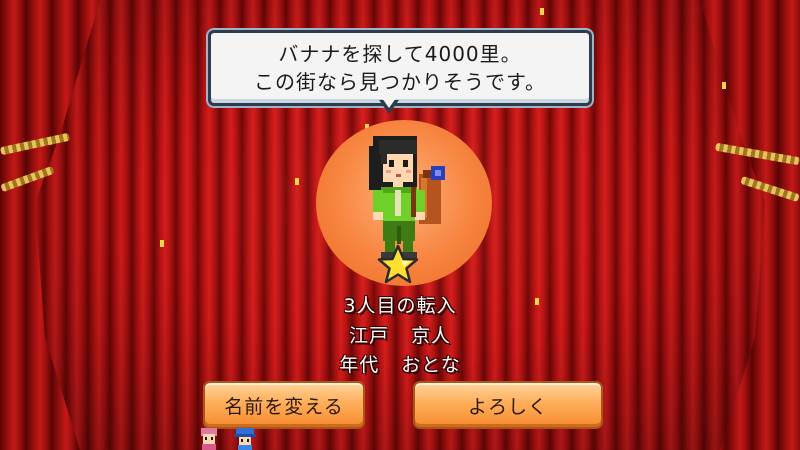  I want to click on resident-blue-hat-icon, so click(245, 439).